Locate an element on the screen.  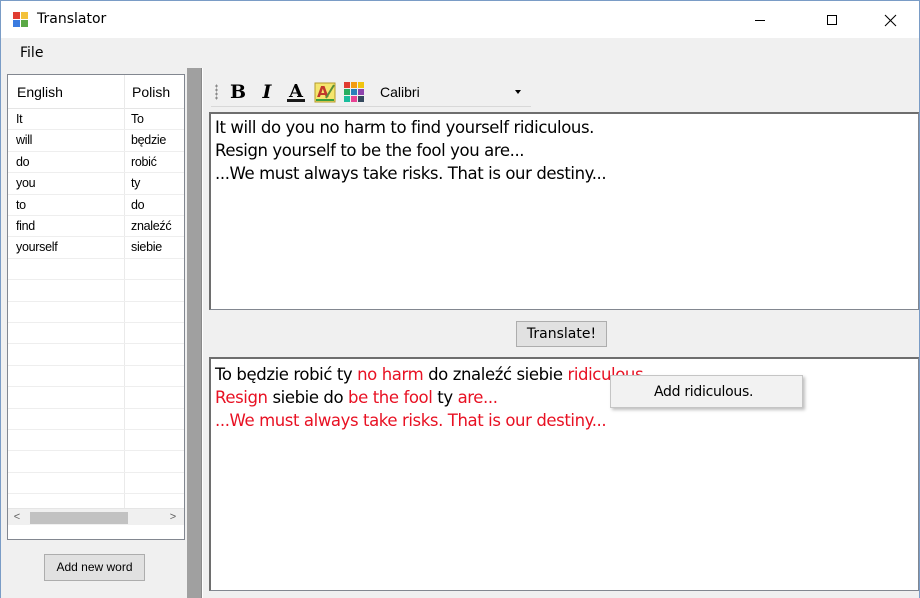
format-toolbar: B I A A Calibri is located at coordinates (371, 91).